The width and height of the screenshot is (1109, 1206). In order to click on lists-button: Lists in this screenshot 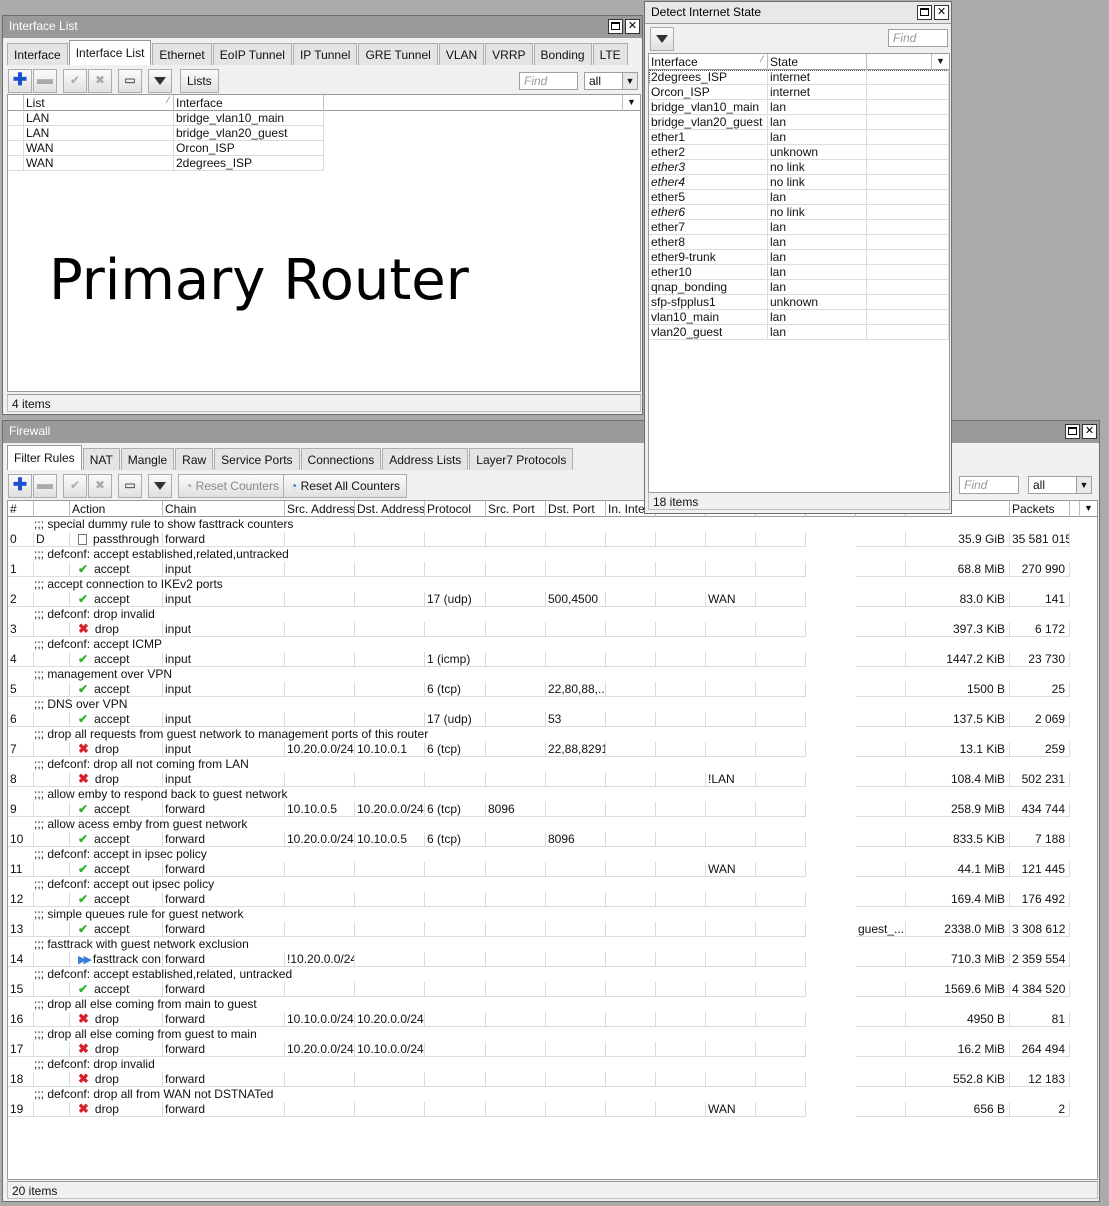, I will do `click(199, 81)`.